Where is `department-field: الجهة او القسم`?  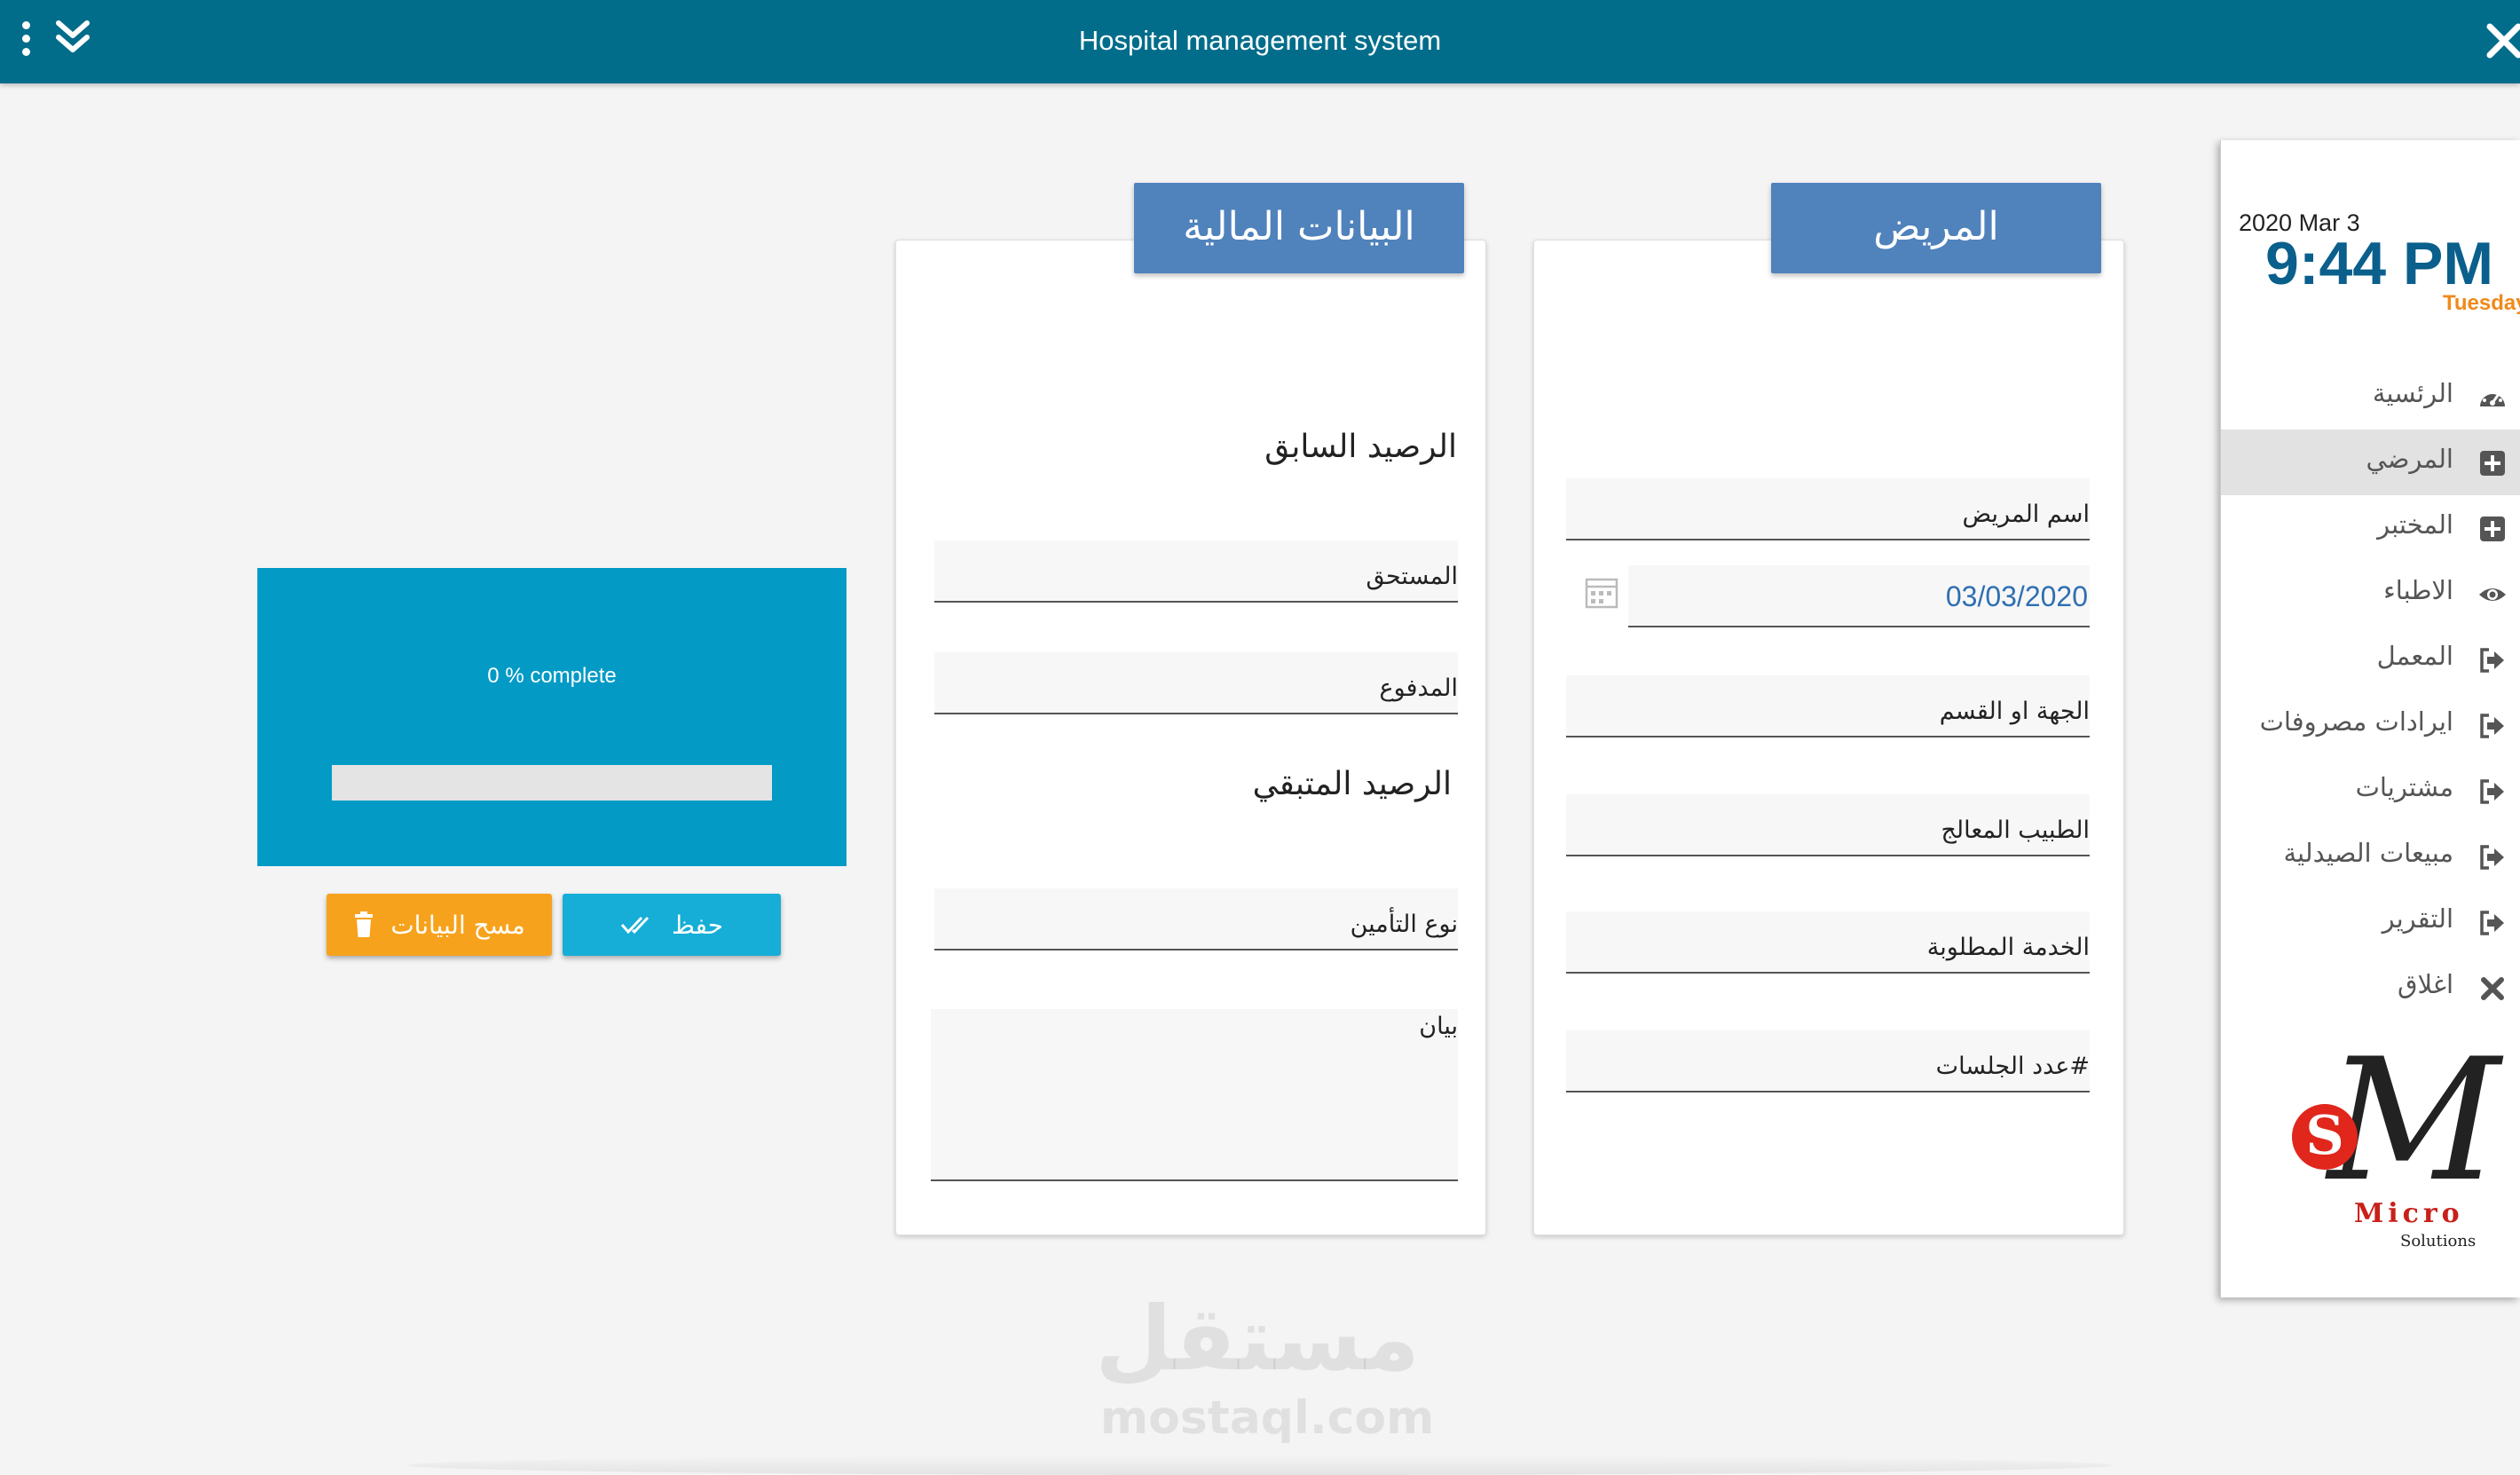 department-field: الجهة او القسم is located at coordinates (1828, 706).